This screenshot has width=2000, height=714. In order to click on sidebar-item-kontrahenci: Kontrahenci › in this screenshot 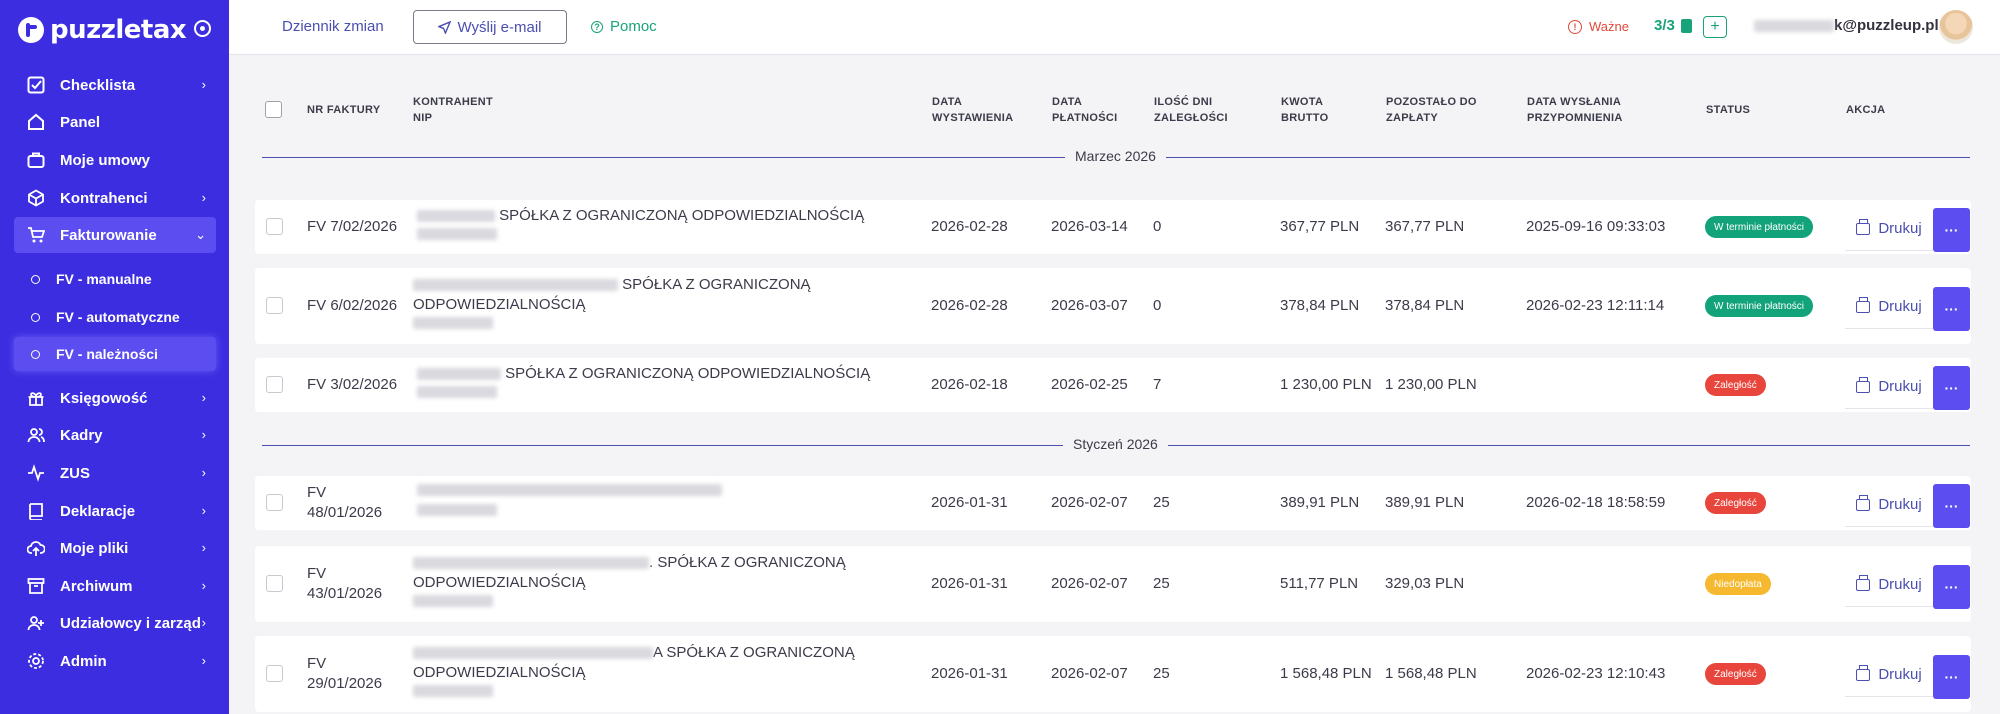, I will do `click(115, 198)`.